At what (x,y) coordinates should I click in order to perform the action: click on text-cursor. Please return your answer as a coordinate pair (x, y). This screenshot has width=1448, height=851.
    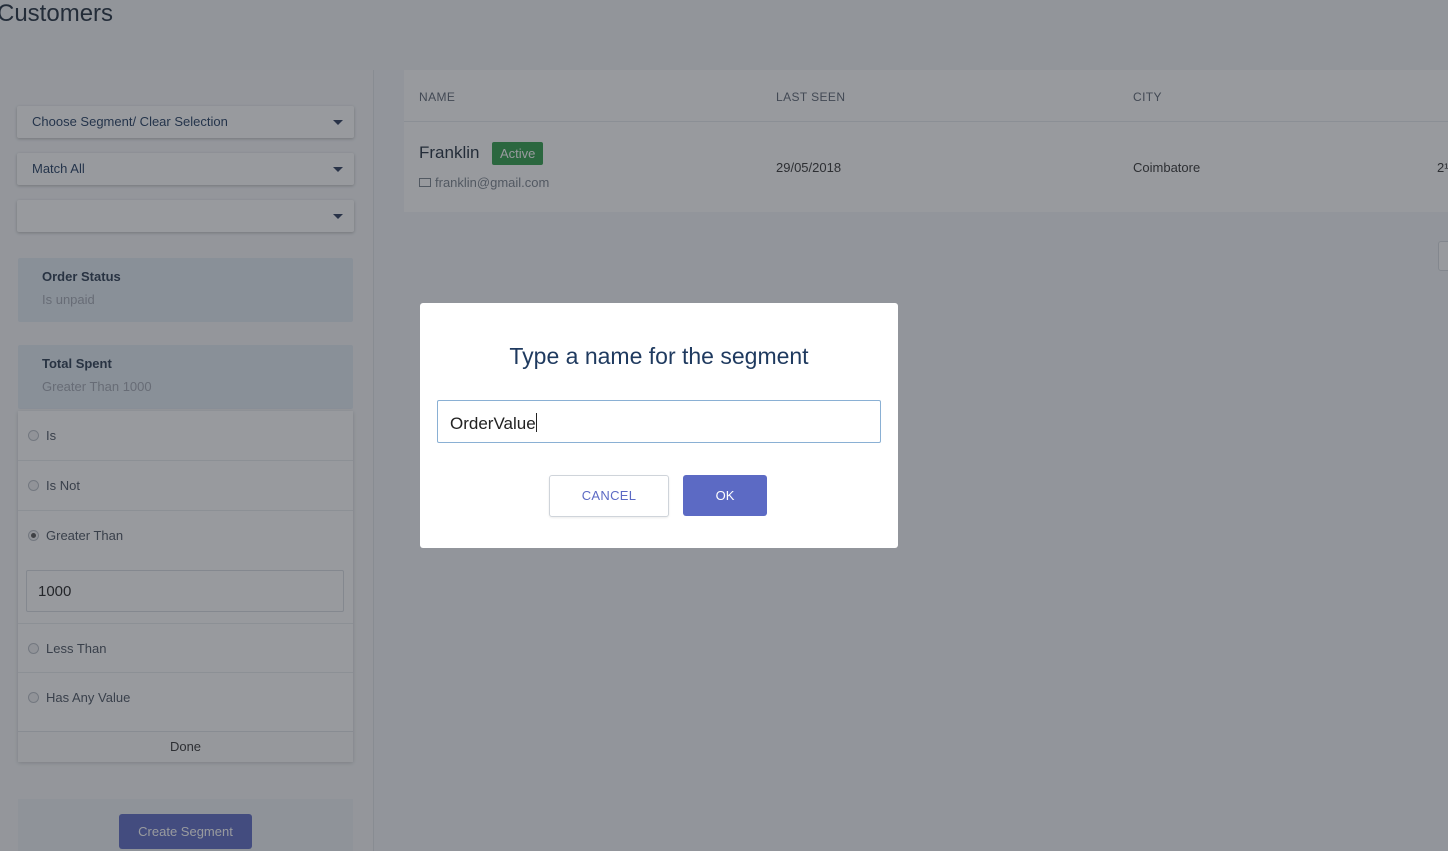
    Looking at the image, I should click on (536, 422).